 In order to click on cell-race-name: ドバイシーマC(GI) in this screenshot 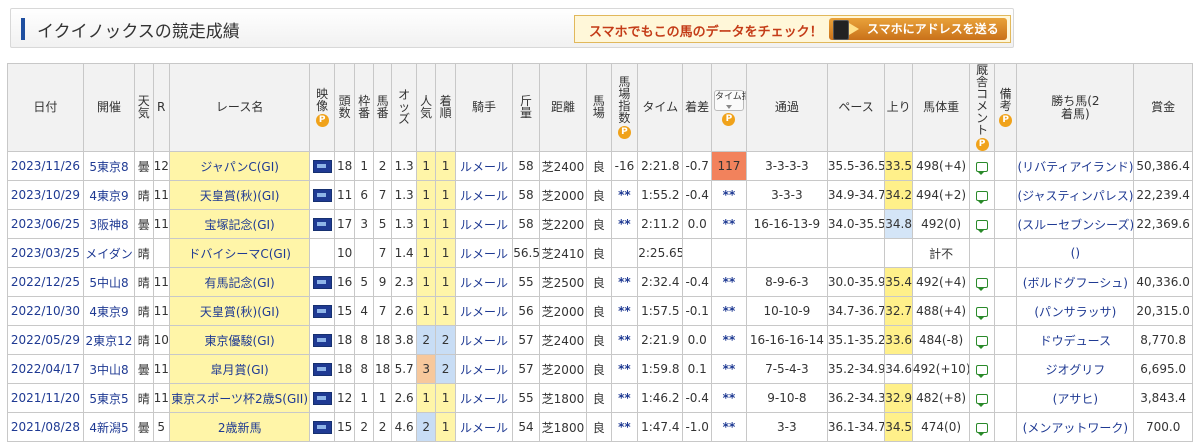, I will do `click(239, 253)`.